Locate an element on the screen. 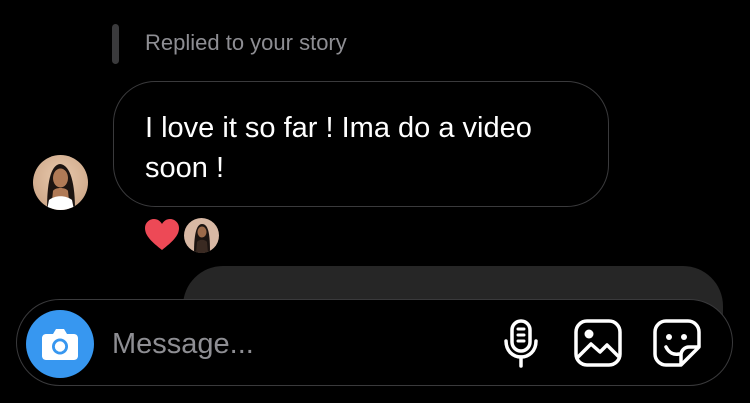 The height and width of the screenshot is (403, 750). camera-button is located at coordinates (60, 344).